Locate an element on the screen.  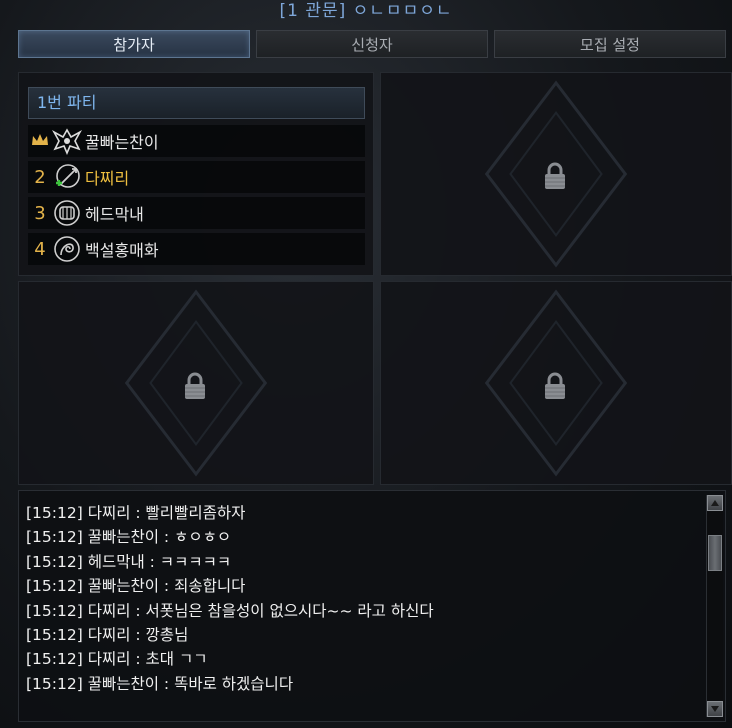
chat-line: [15:12] 꿀빠는찬이 : 똑바로 하겠습니다 is located at coordinates (160, 683).